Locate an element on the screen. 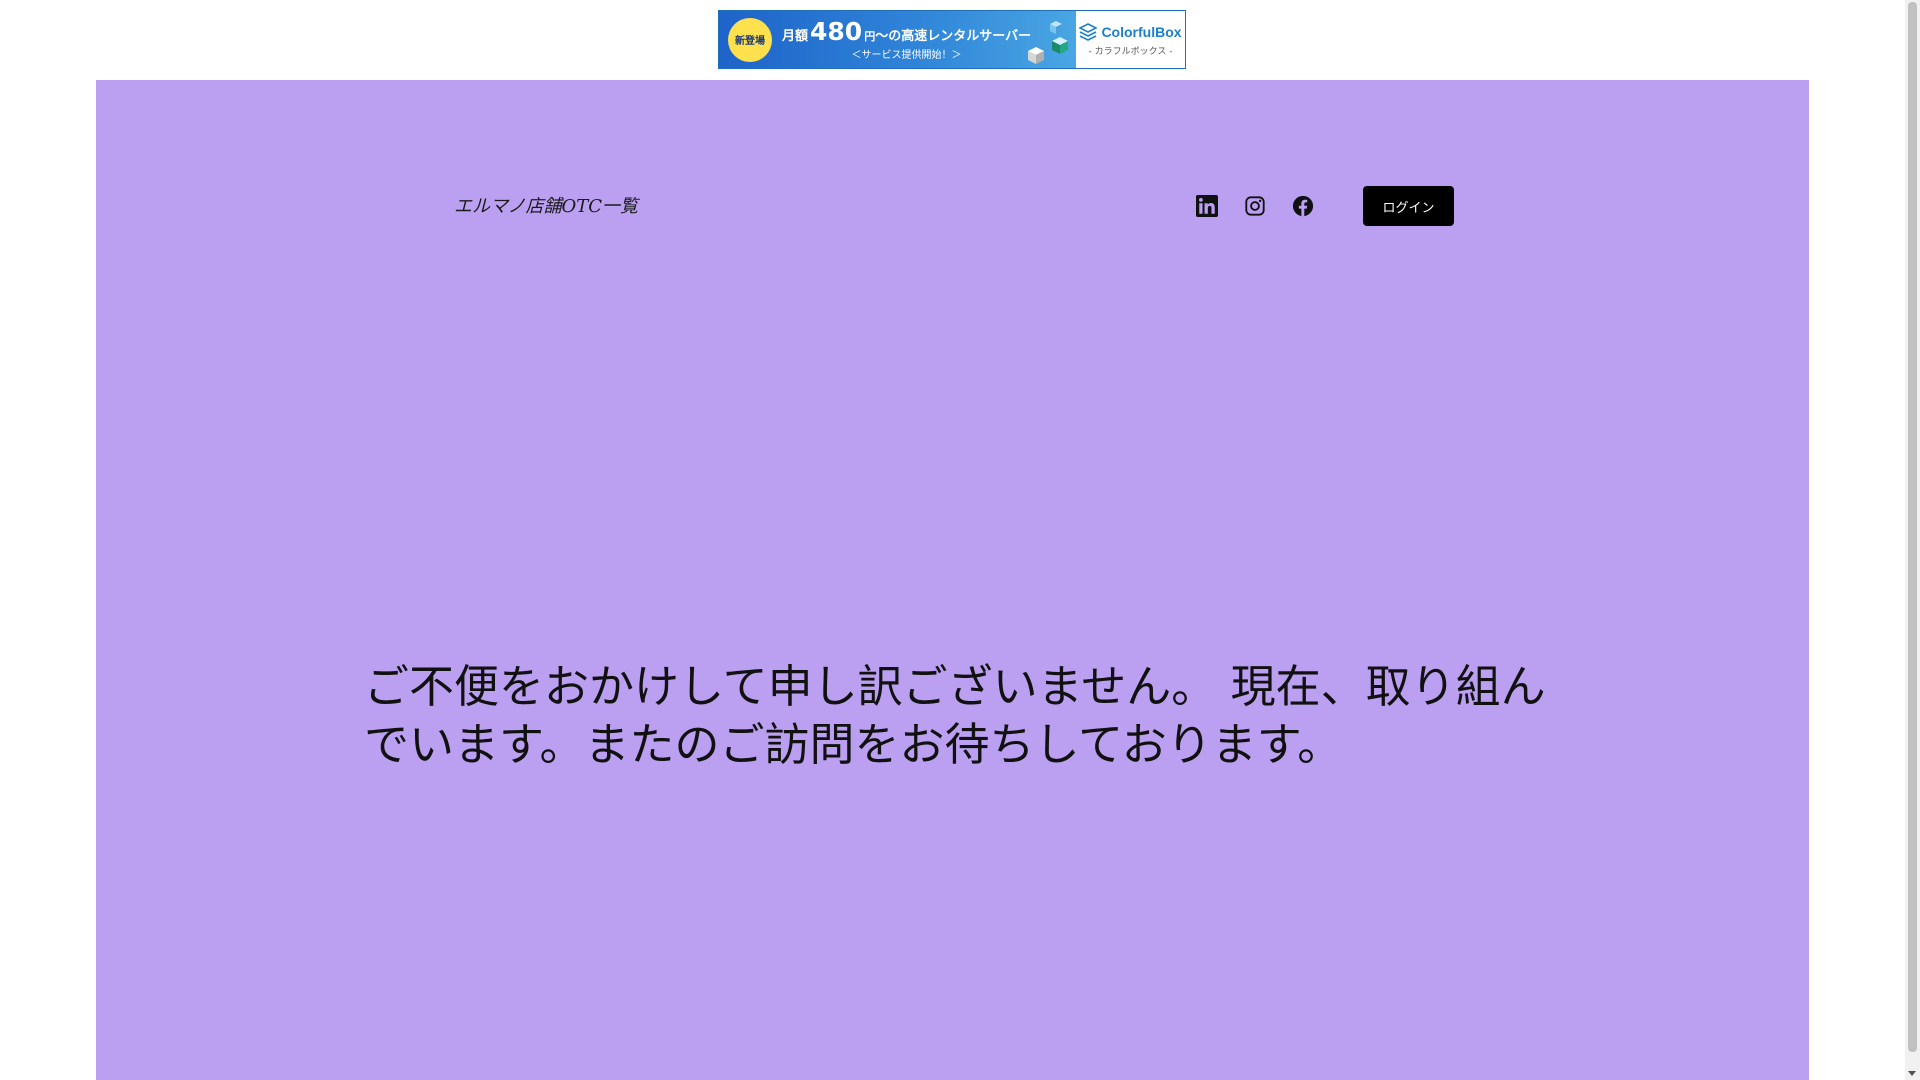  scrollbar is located at coordinates (1912, 540).